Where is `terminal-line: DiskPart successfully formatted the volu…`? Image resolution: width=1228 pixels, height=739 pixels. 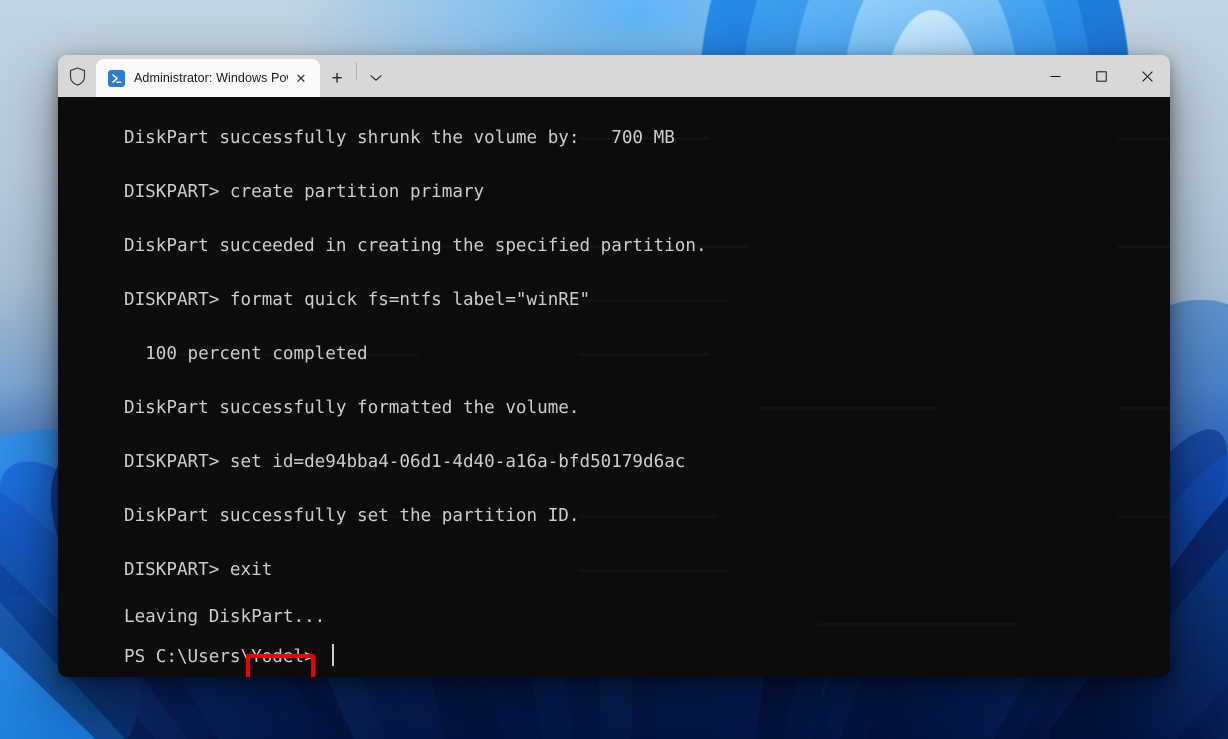 terminal-line: DiskPart successfully formatted the volu… is located at coordinates (352, 408).